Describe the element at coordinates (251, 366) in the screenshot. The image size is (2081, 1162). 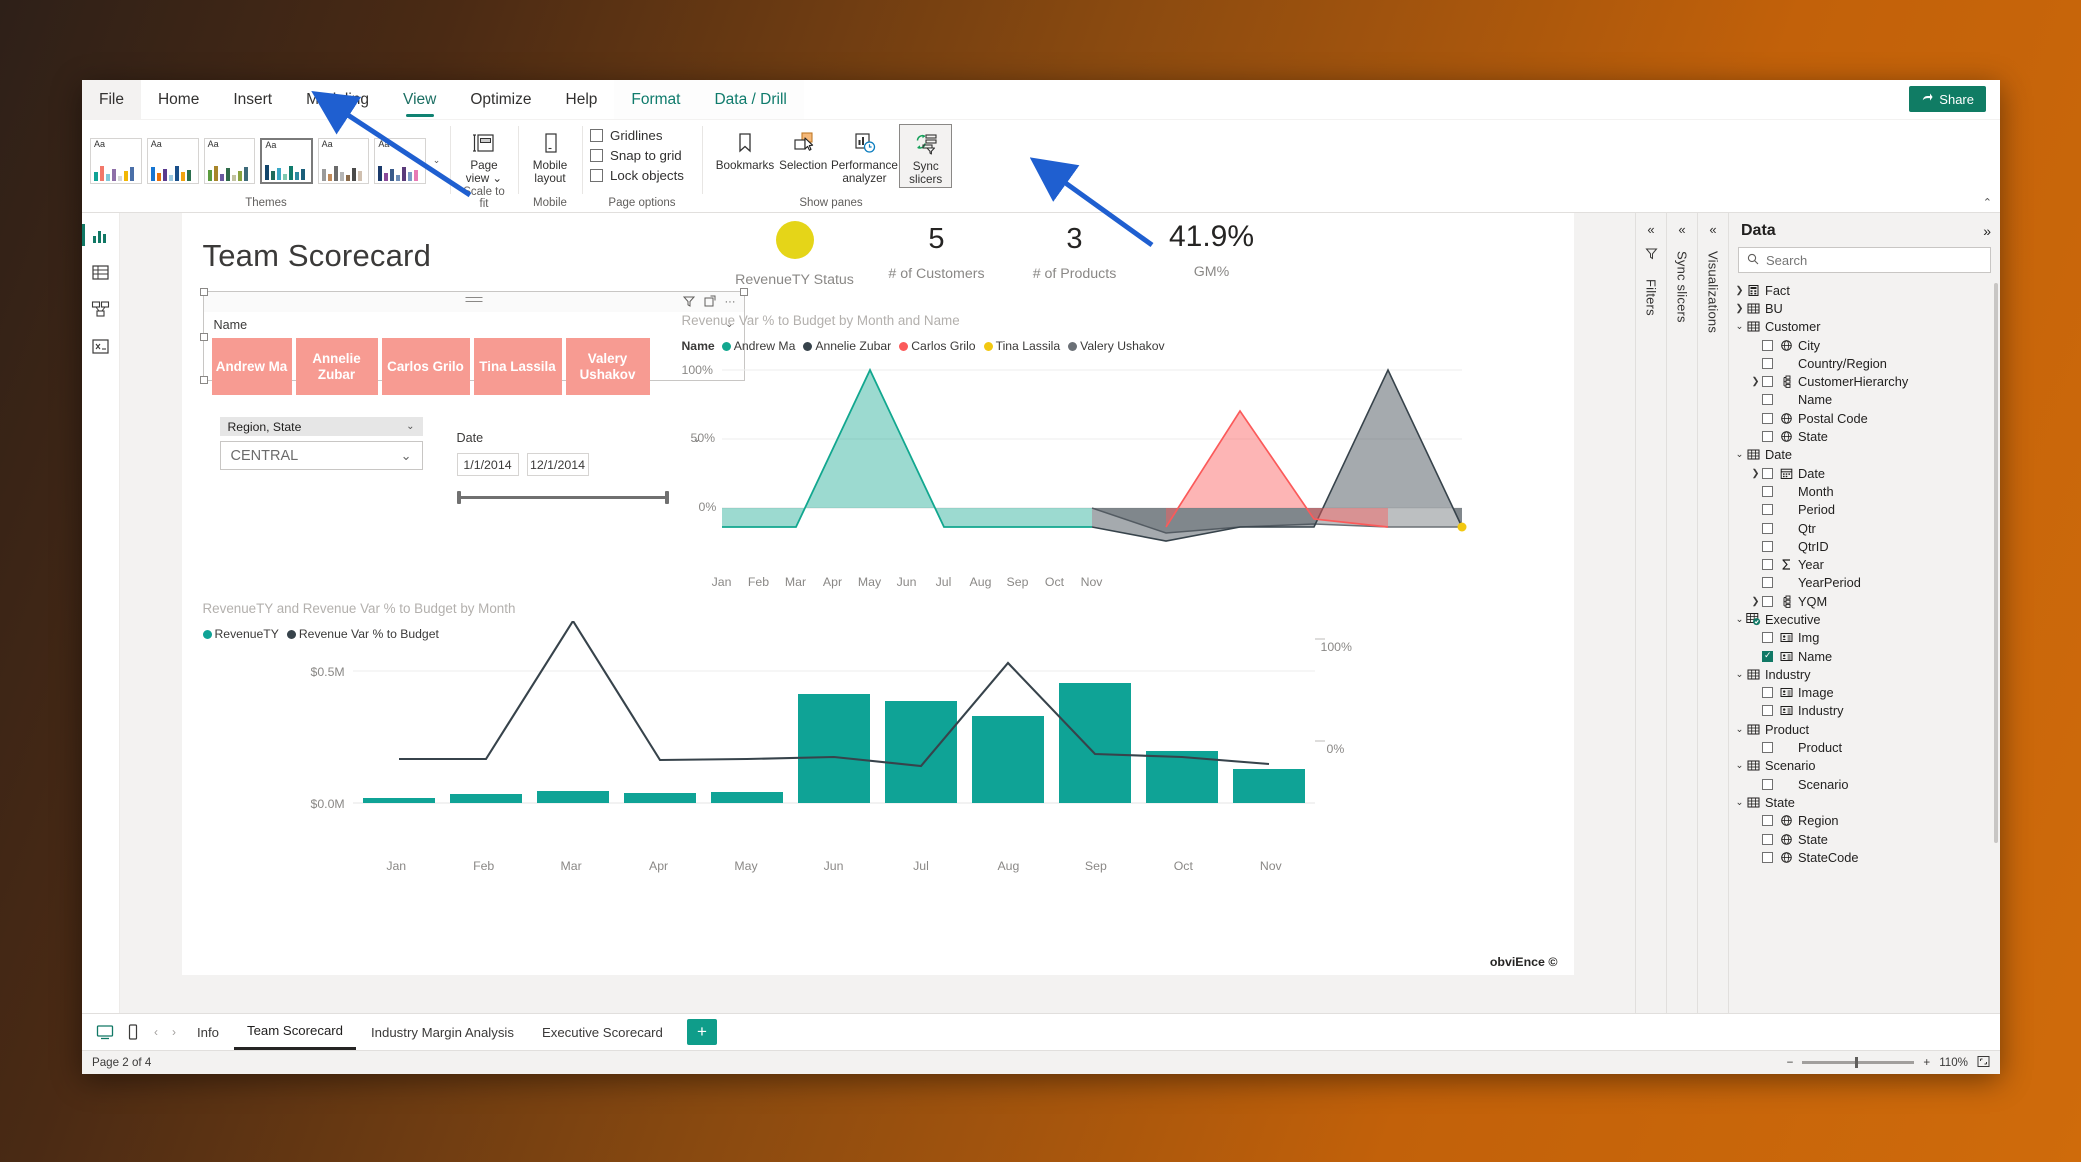
I see `slicer-chip: Andrew Ma` at that location.